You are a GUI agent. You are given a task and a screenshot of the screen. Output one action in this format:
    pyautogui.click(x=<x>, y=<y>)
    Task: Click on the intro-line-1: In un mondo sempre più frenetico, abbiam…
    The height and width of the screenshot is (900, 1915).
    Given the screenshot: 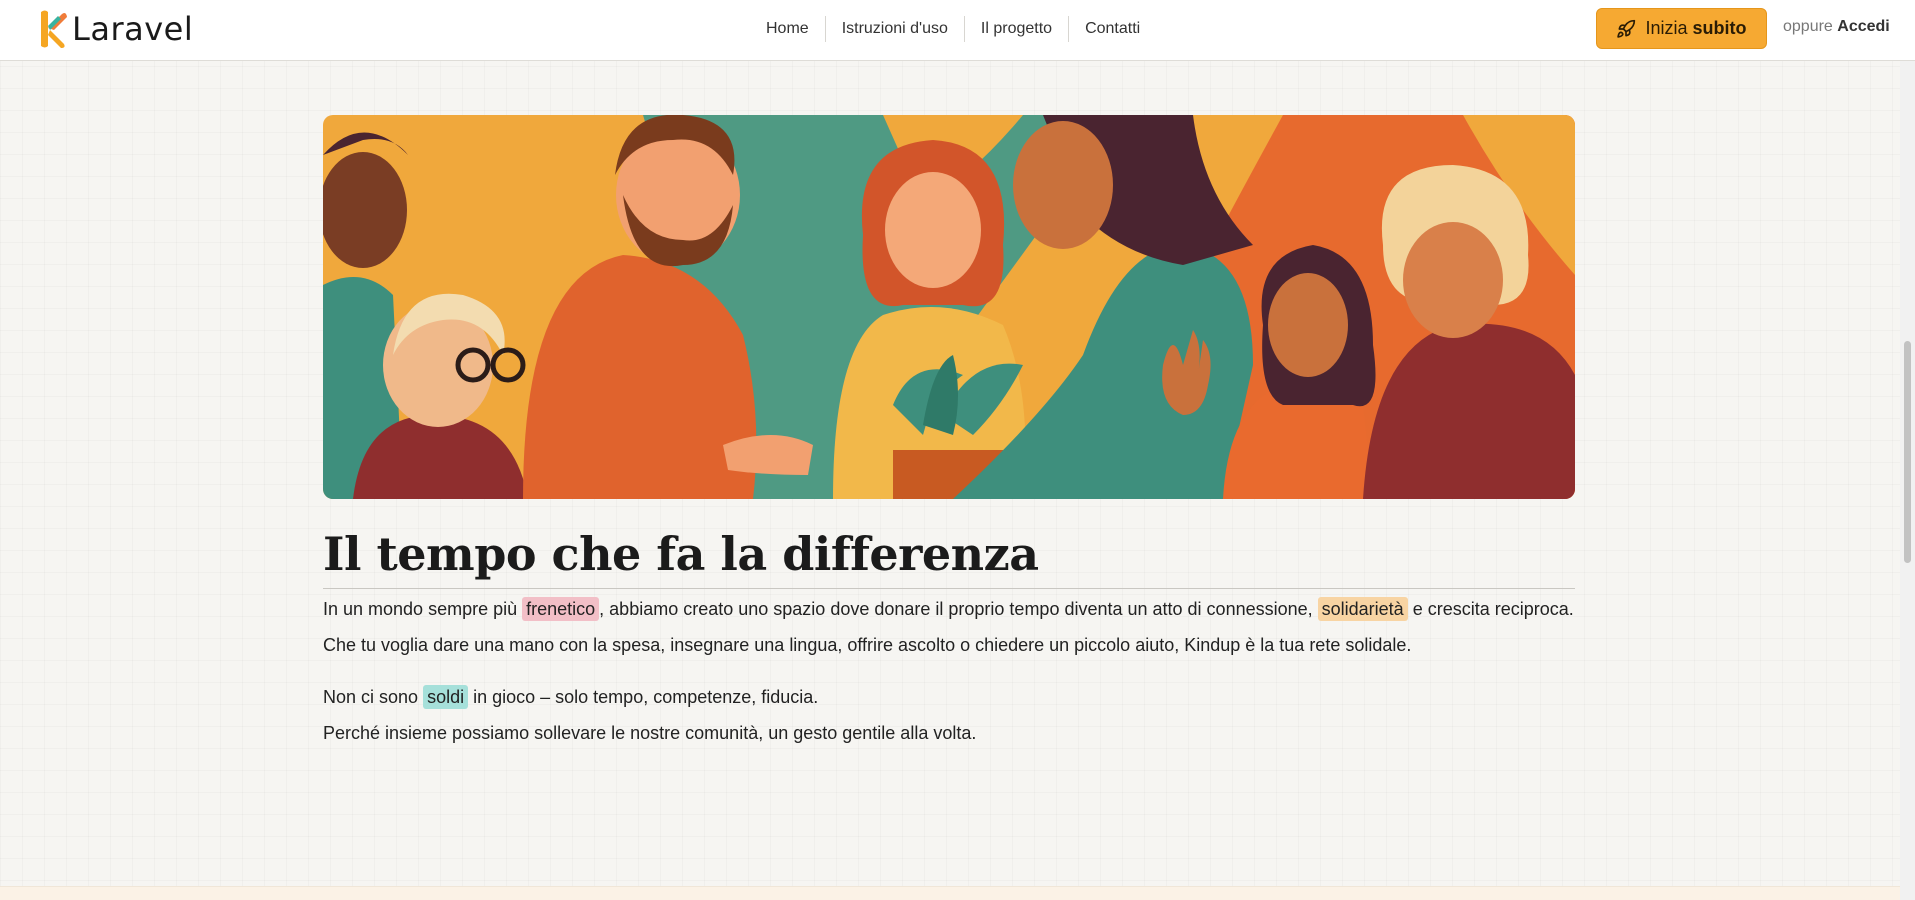 What is the action you would take?
    pyautogui.click(x=948, y=609)
    